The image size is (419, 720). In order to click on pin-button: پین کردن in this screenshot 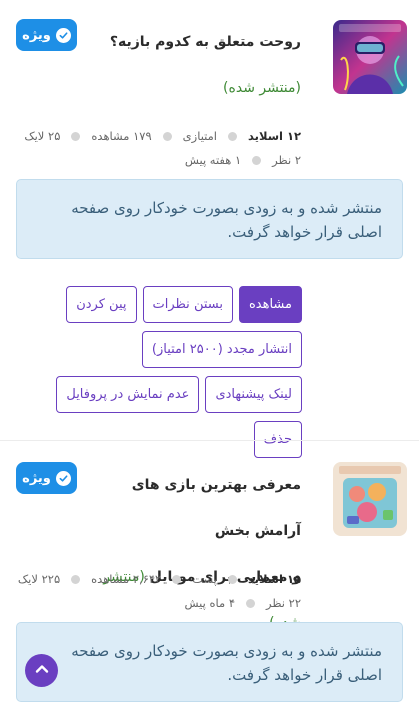, I will do `click(101, 304)`.